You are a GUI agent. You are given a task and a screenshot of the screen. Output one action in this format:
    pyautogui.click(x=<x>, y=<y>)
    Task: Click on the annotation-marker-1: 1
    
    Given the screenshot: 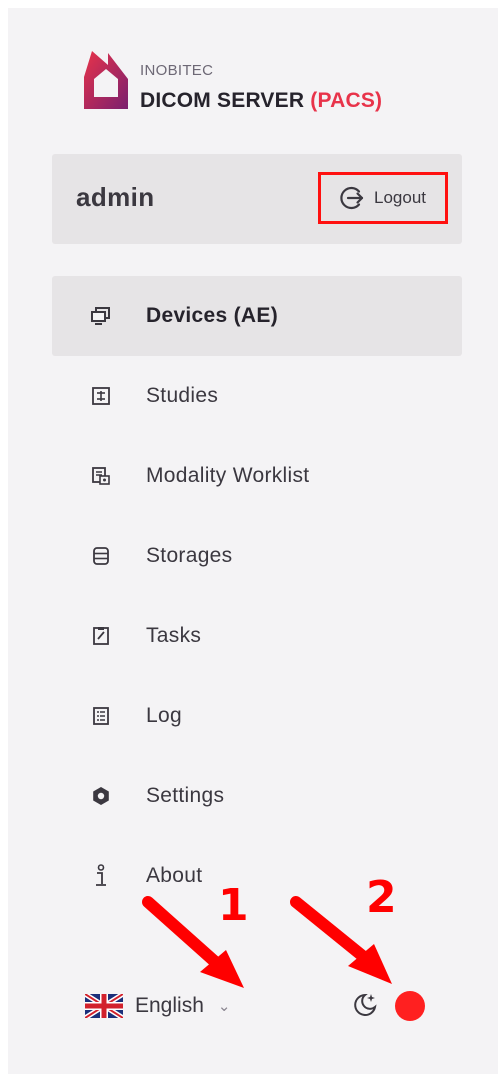 What is the action you would take?
    pyautogui.click(x=233, y=905)
    